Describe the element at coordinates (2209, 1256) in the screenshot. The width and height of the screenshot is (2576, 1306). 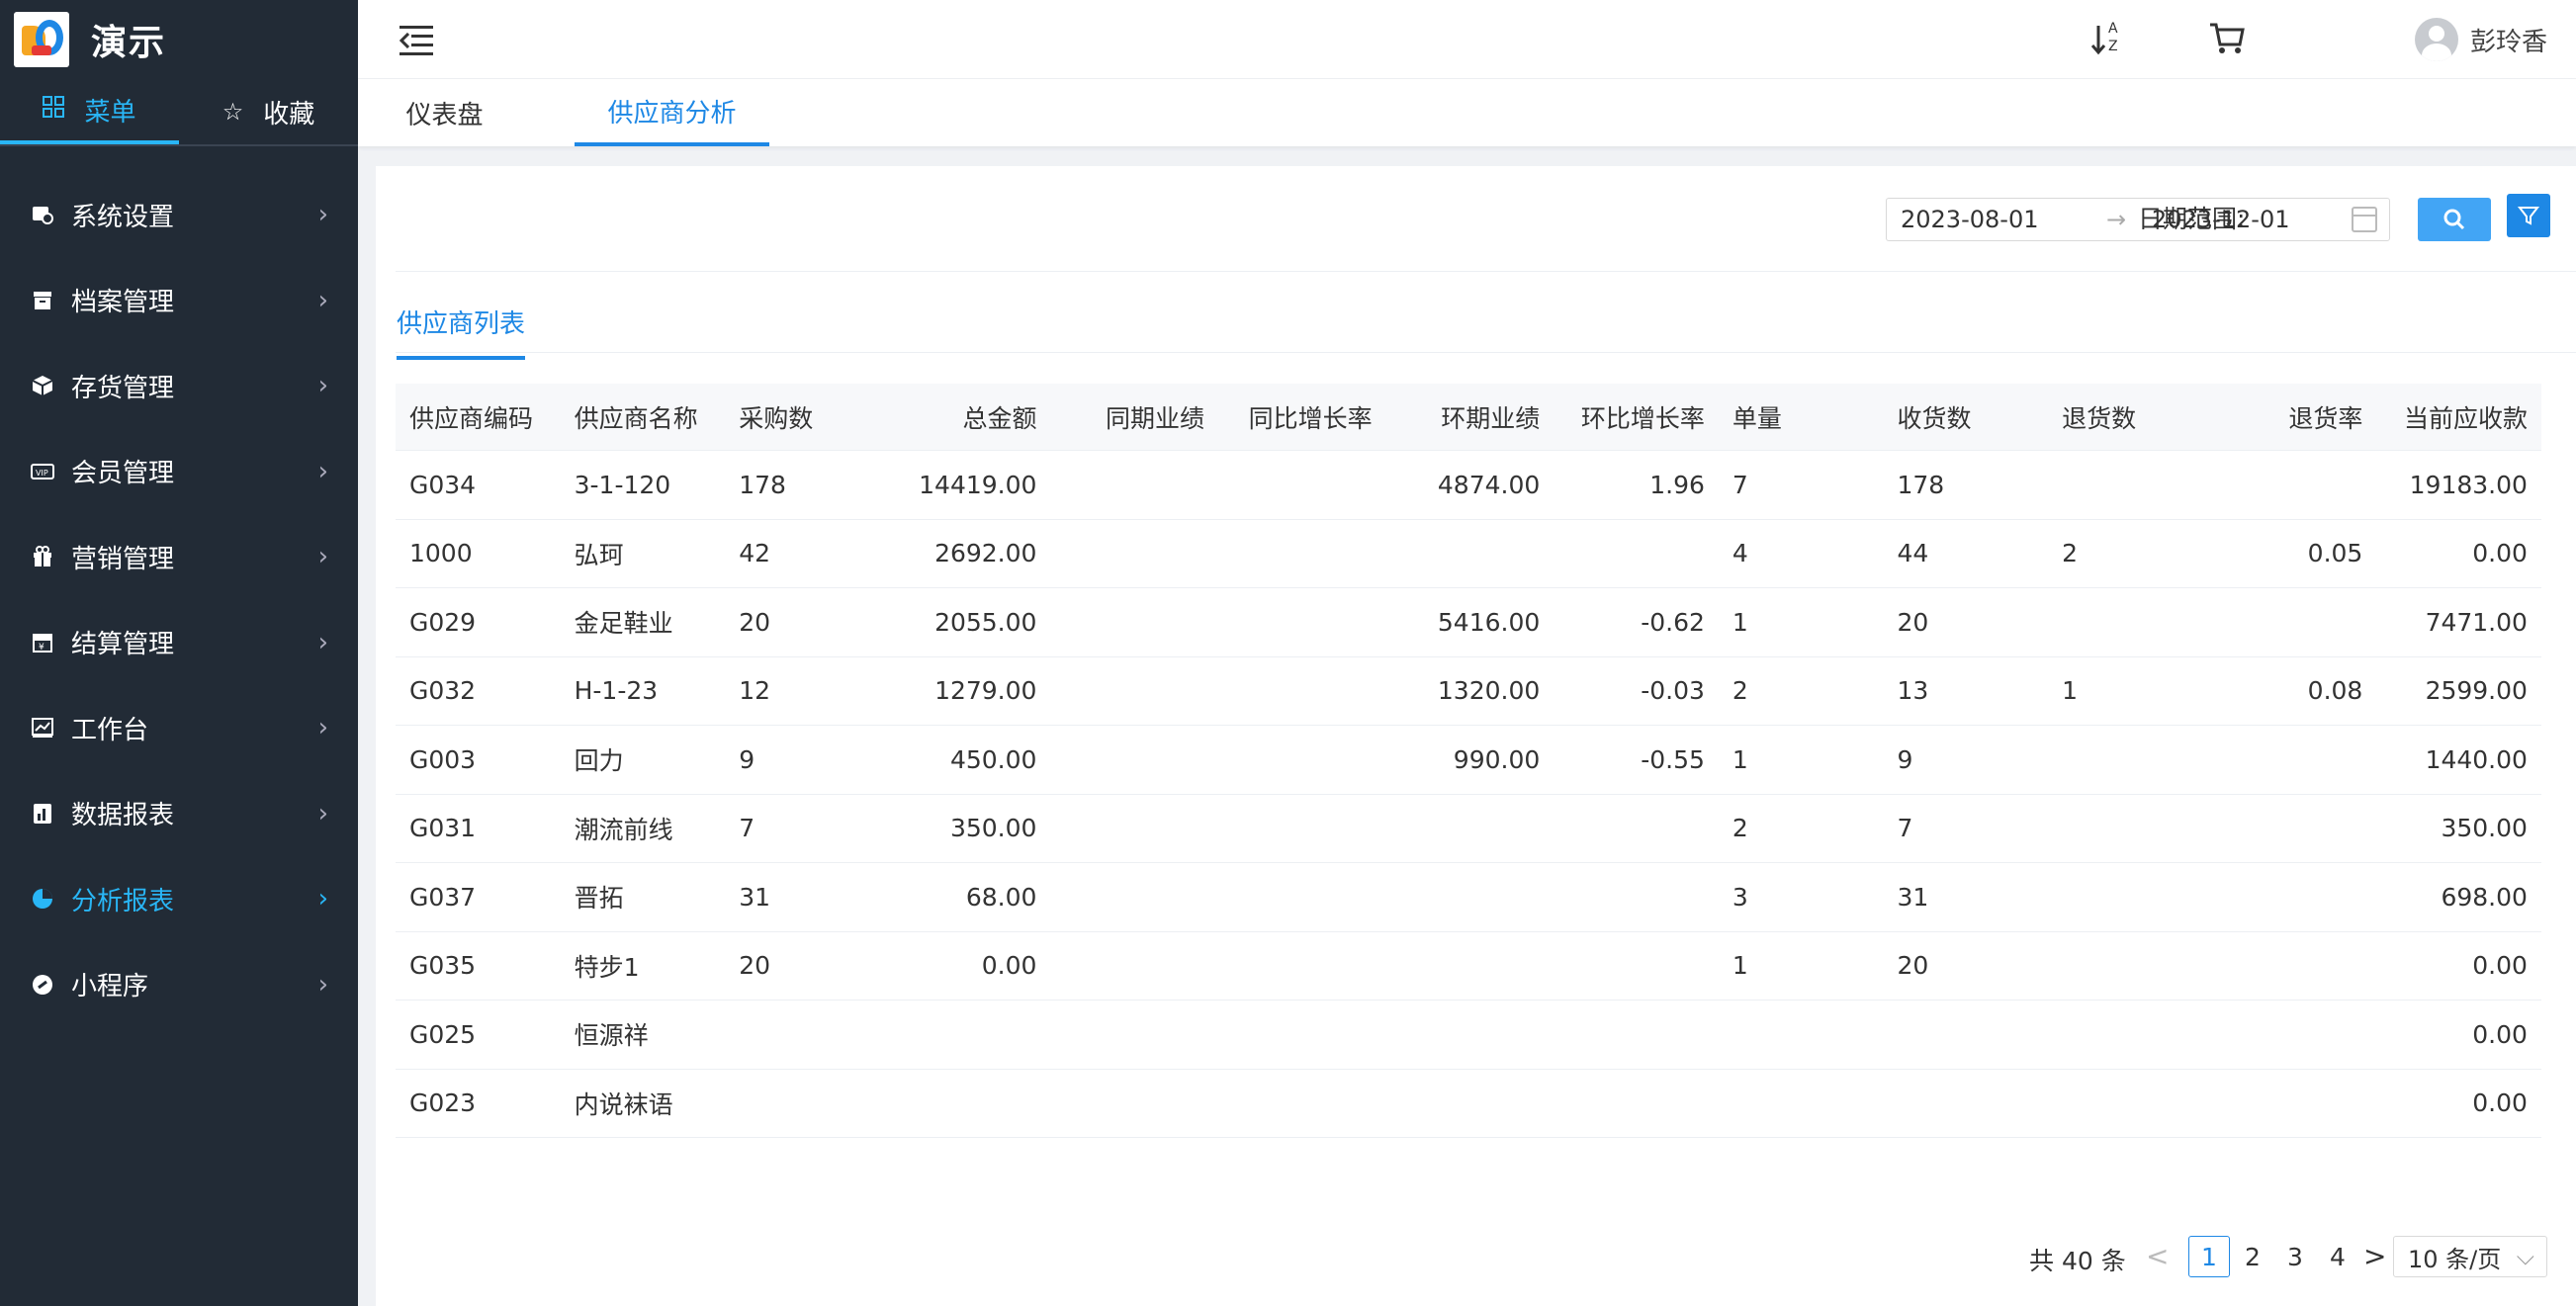
I see `page-1-button: 1` at that location.